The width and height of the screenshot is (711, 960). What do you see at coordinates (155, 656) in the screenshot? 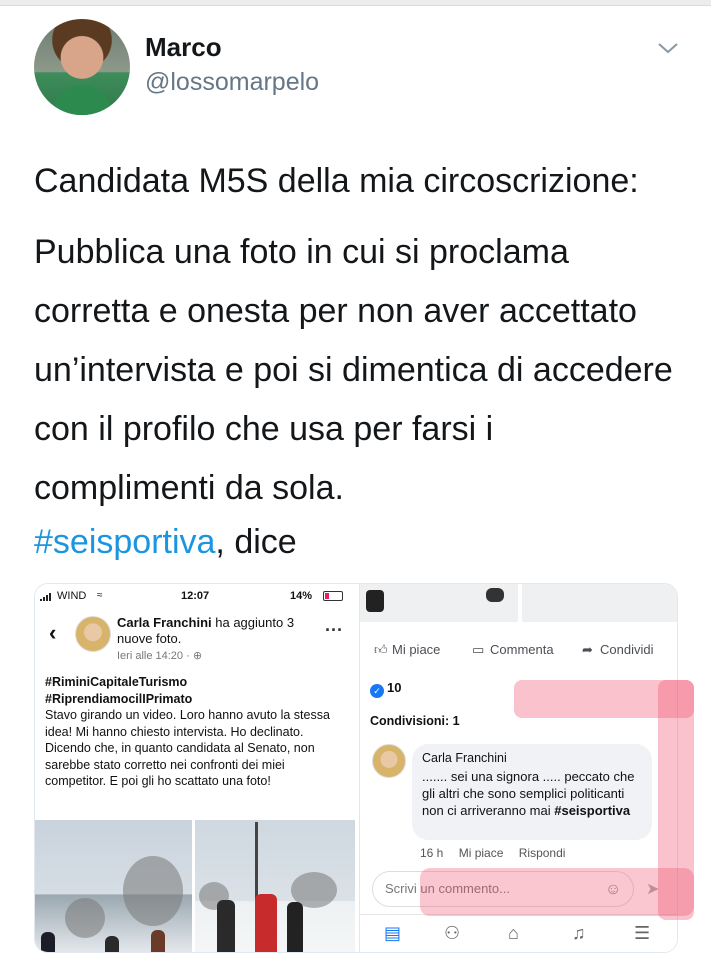
I see `post-time-label: Ieri alle 14:20 ·` at bounding box center [155, 656].